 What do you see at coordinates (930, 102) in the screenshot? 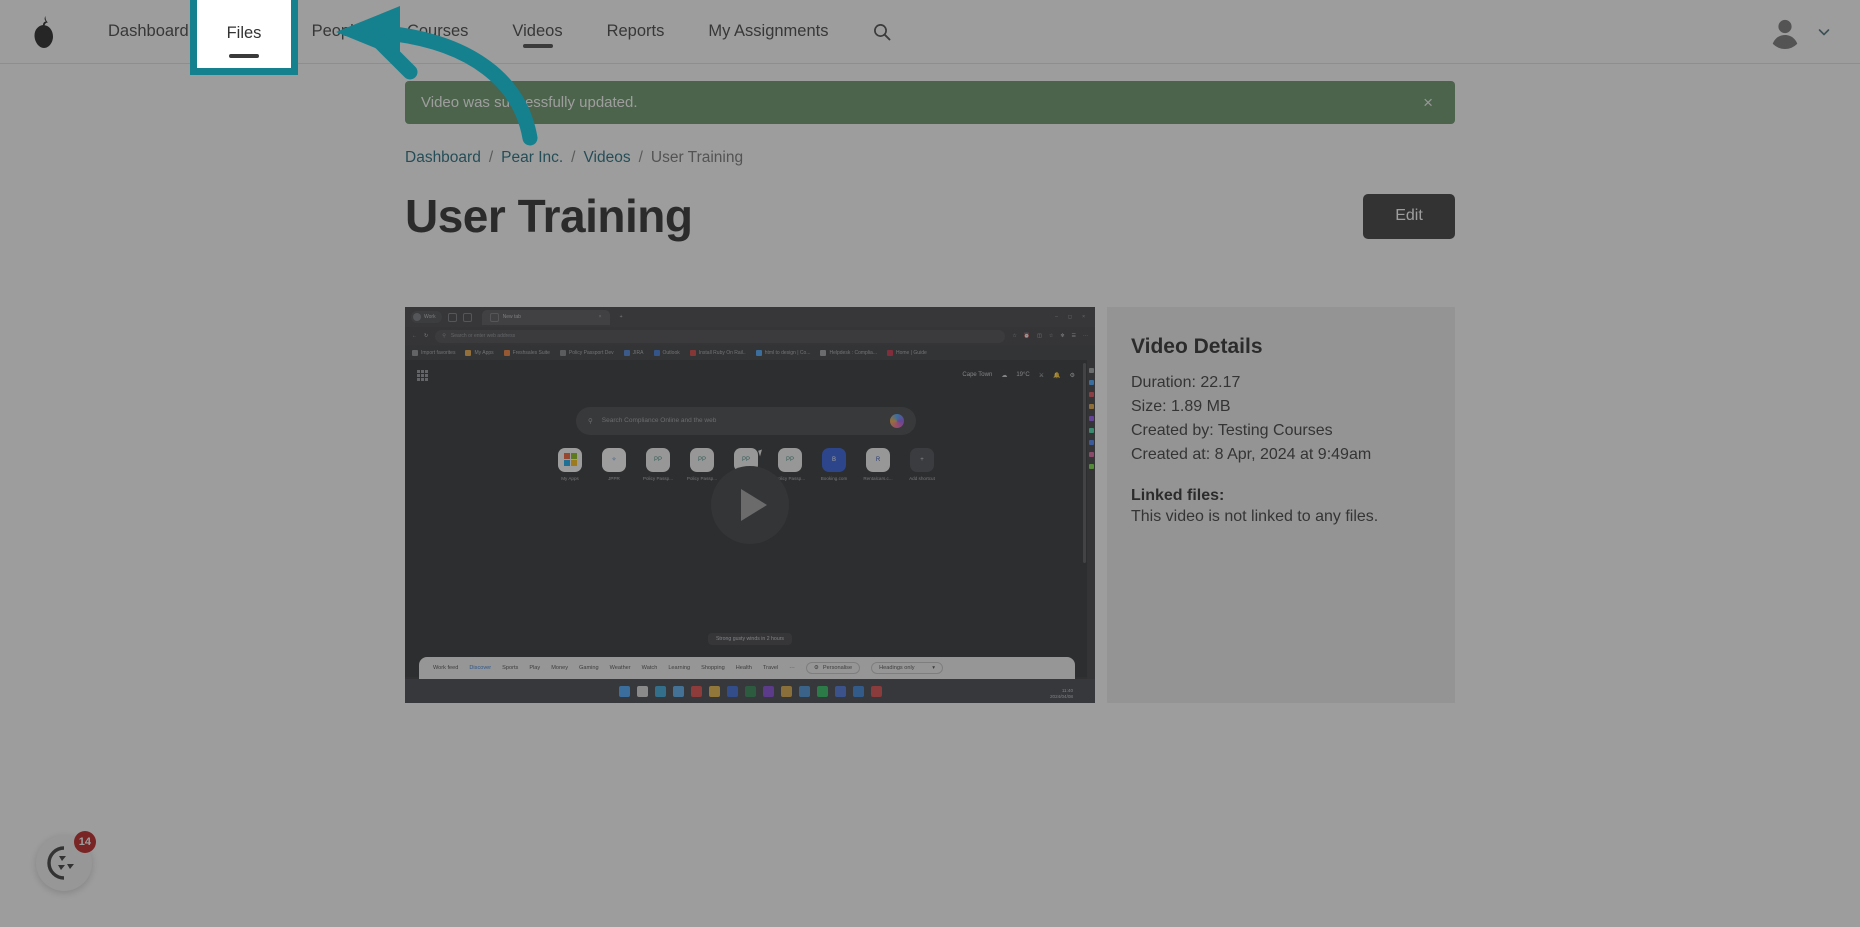
I see `success-alert: Video was successfully updated. ×` at bounding box center [930, 102].